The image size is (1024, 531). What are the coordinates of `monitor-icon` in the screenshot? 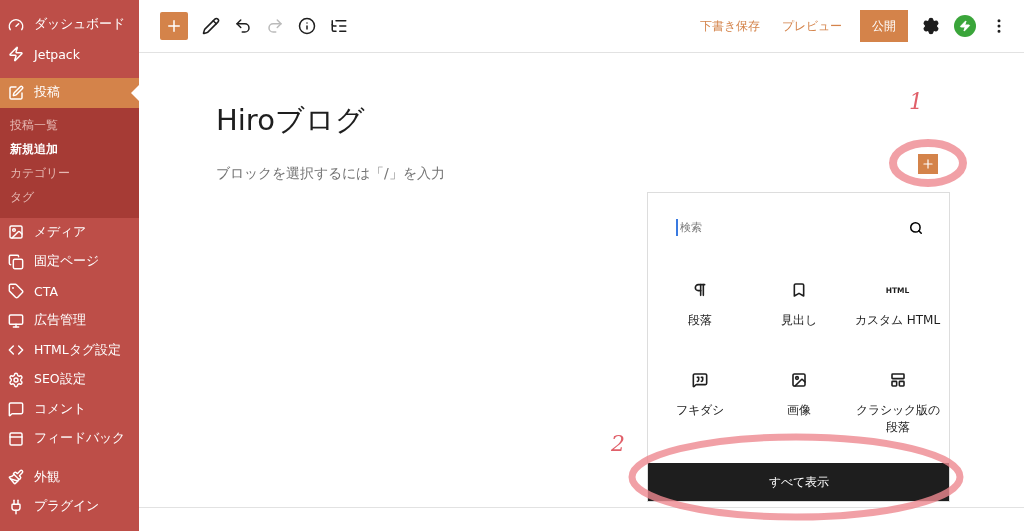 It's located at (16, 320).